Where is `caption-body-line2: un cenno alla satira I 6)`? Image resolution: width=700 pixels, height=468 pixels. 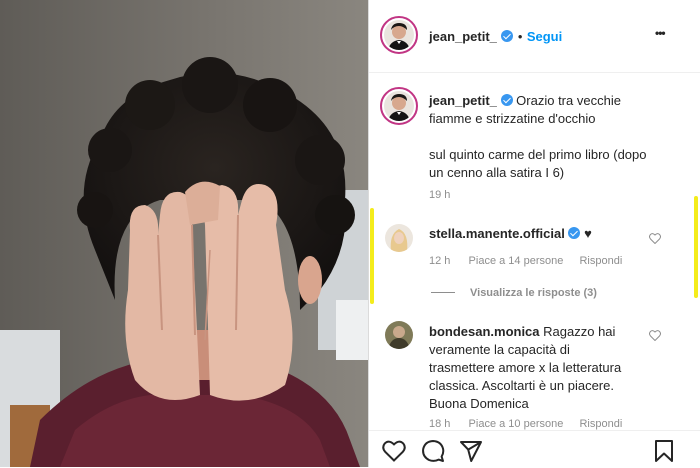 caption-body-line2: un cenno alla satira I 6) is located at coordinates (497, 172).